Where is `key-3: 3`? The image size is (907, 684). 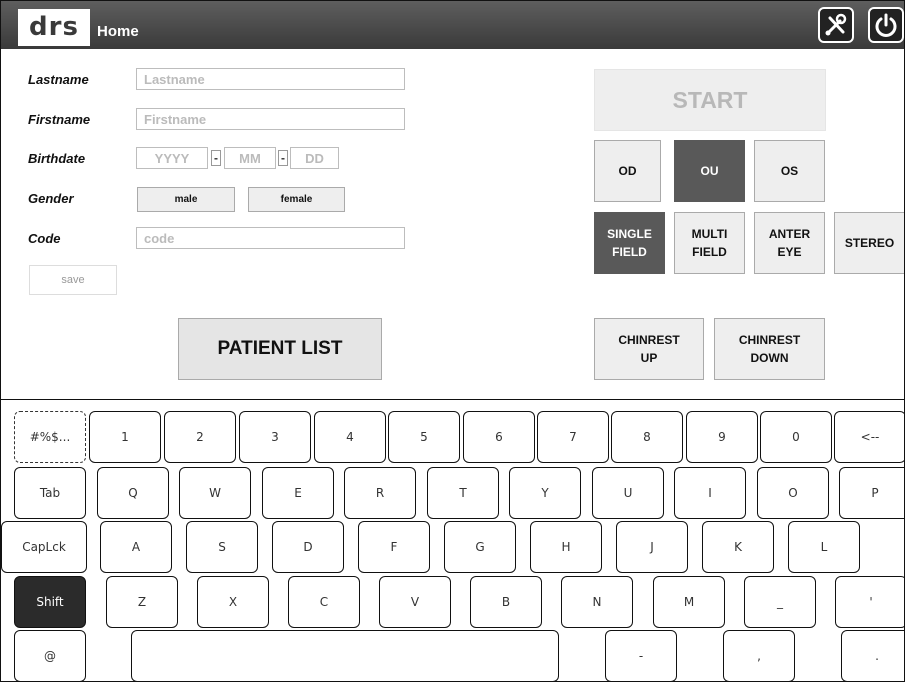
key-3: 3 is located at coordinates (275, 437).